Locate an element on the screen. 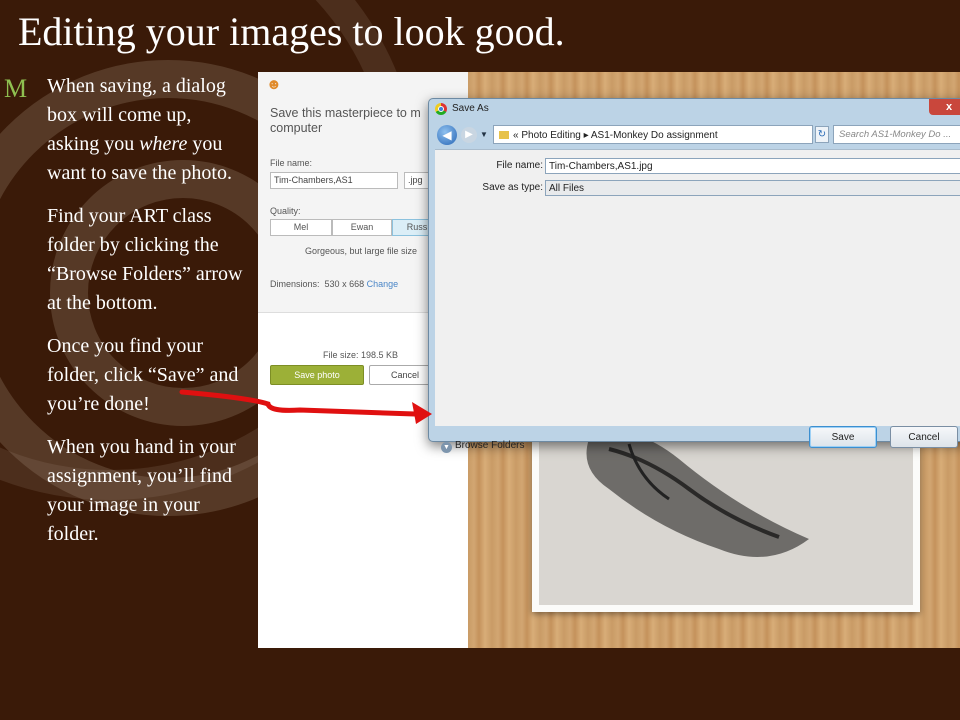  breadcrumb-assignment: AS1-Monkey Do assignment is located at coordinates (654, 135).